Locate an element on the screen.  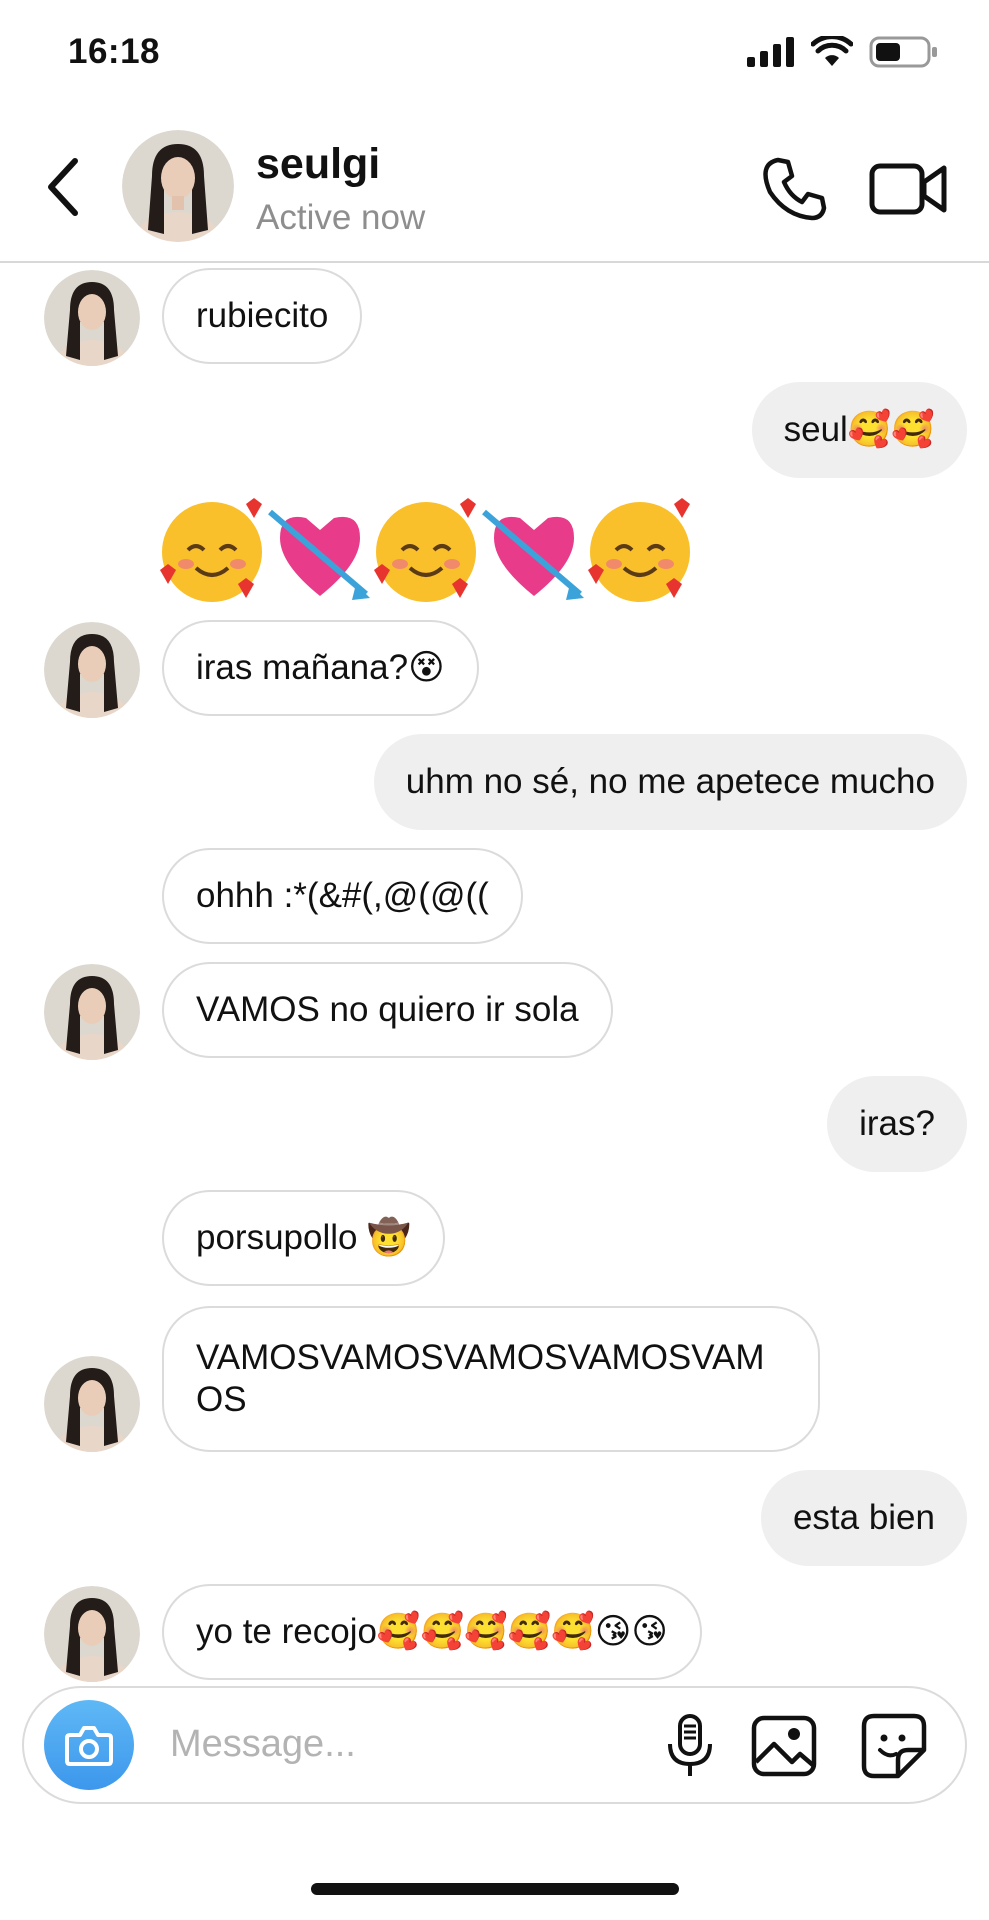
message-text: seul🥰🥰 is located at coordinates (859, 429).